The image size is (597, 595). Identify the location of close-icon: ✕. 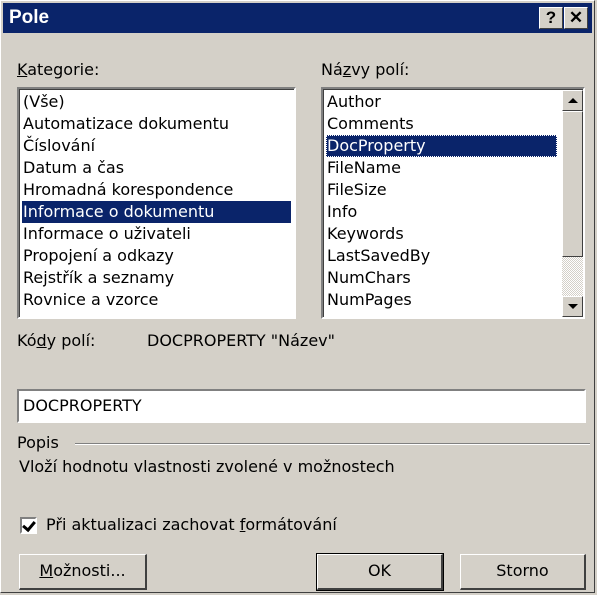
(576, 17).